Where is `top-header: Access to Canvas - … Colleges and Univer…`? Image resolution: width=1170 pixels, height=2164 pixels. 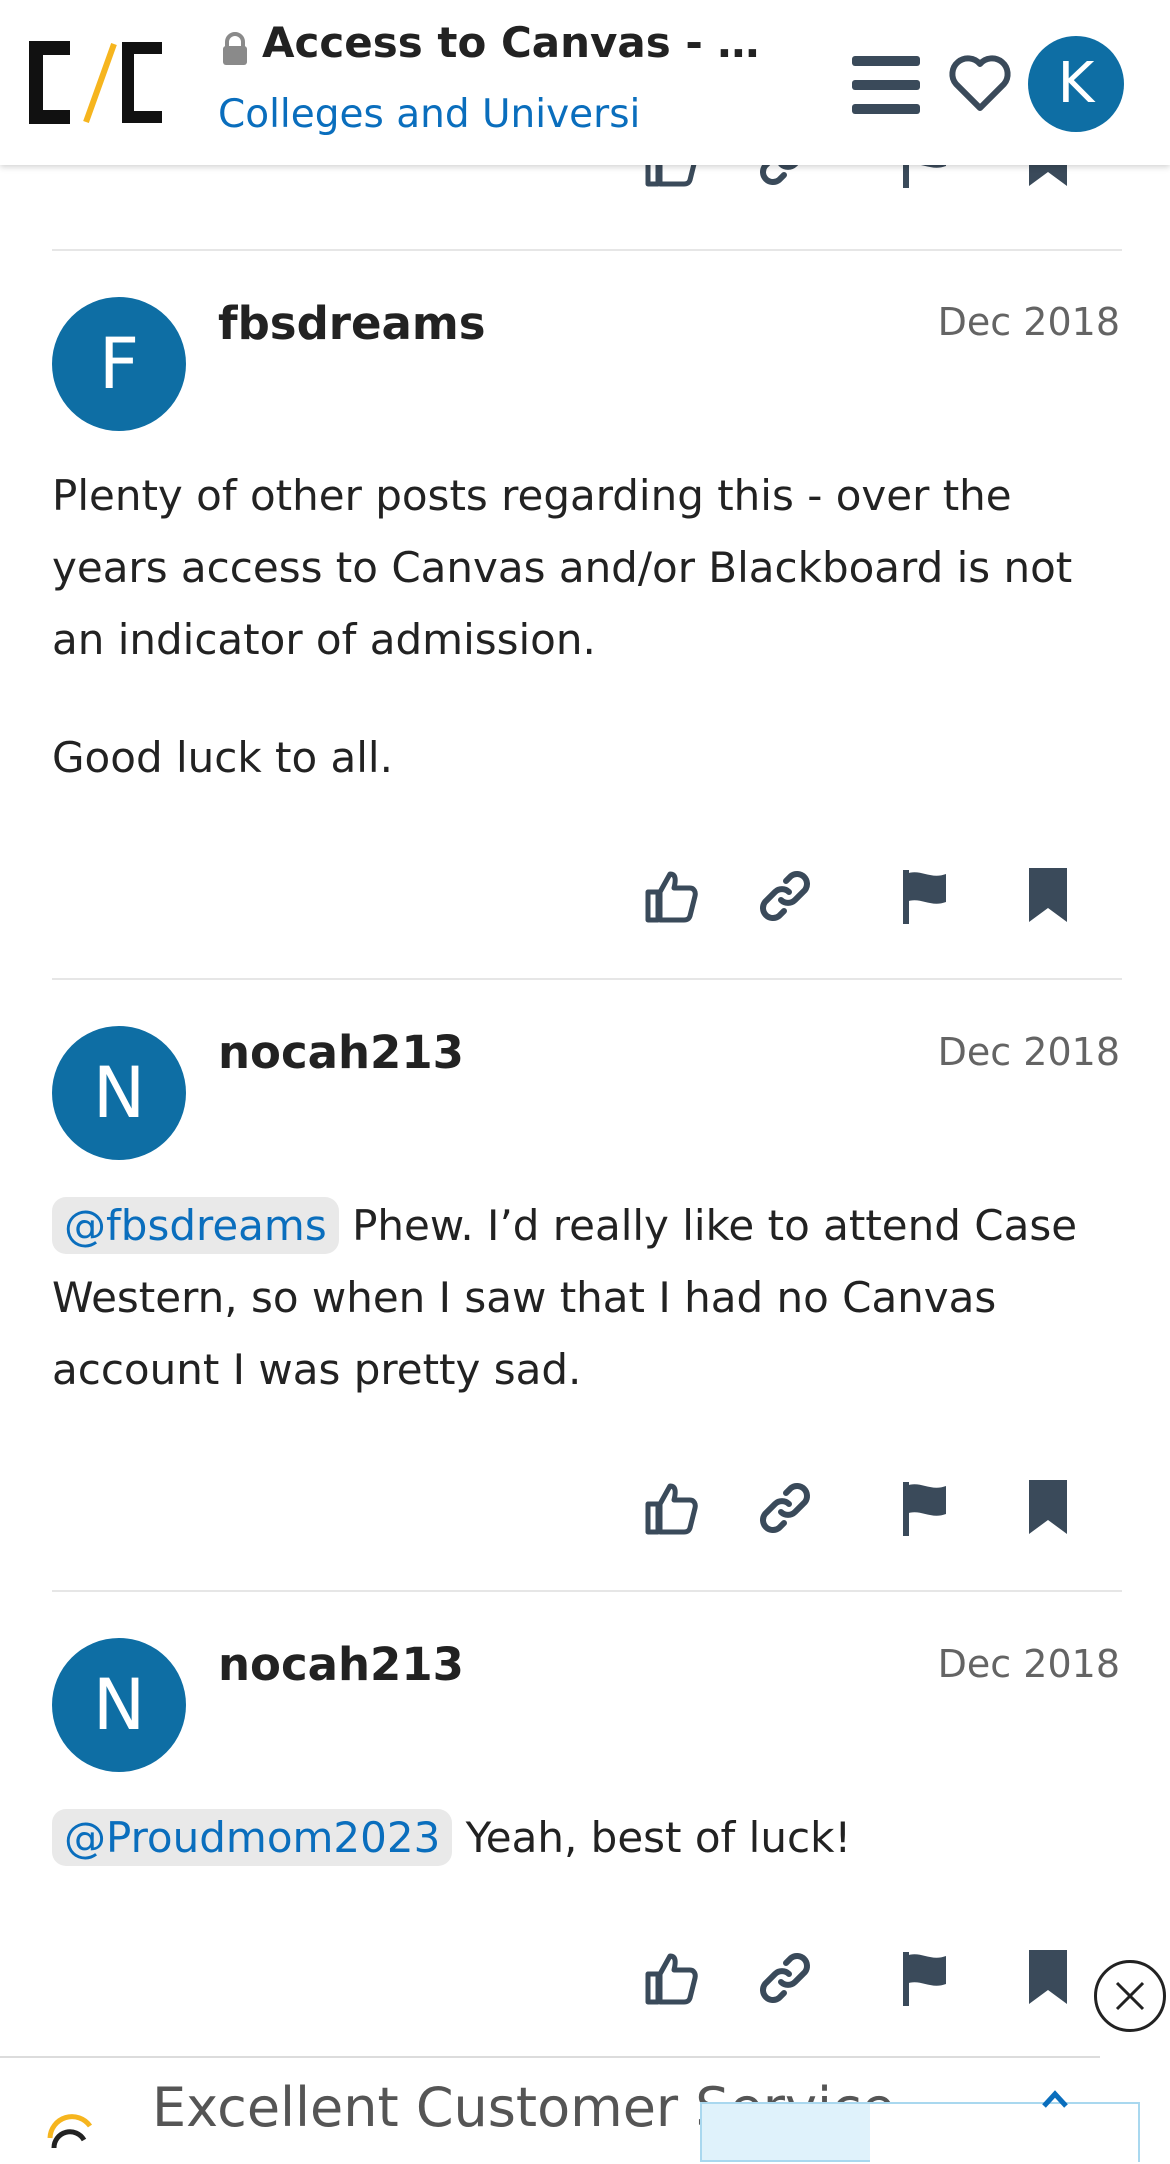 top-header: Access to Canvas - … Colleges and Univer… is located at coordinates (585, 82).